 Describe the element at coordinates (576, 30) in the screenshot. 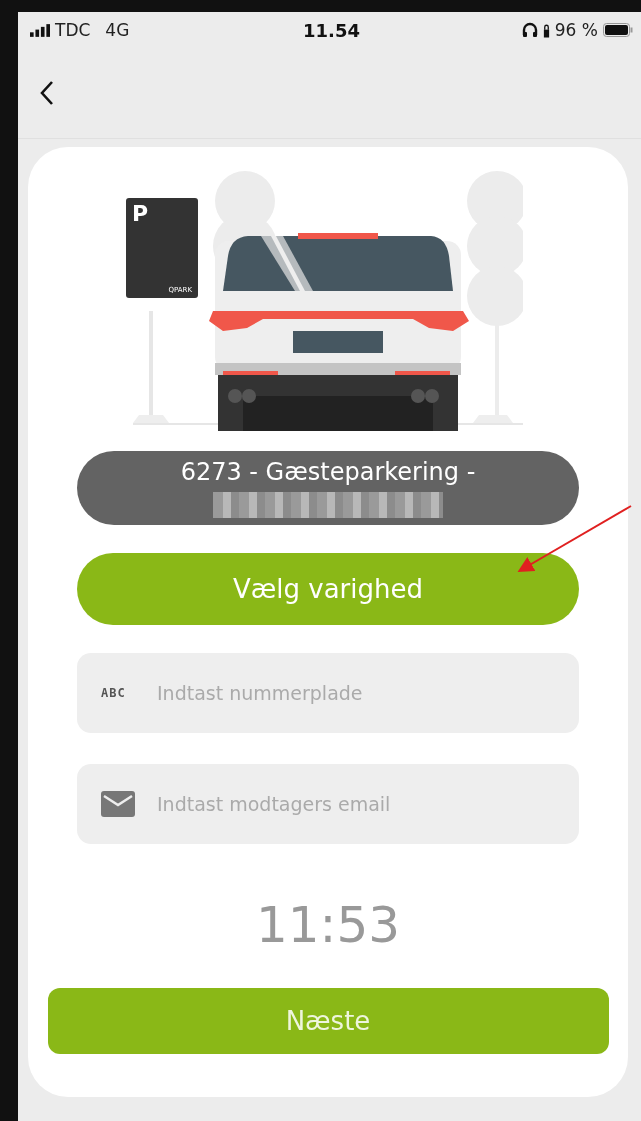

I see `battery-percent: 96 %` at that location.